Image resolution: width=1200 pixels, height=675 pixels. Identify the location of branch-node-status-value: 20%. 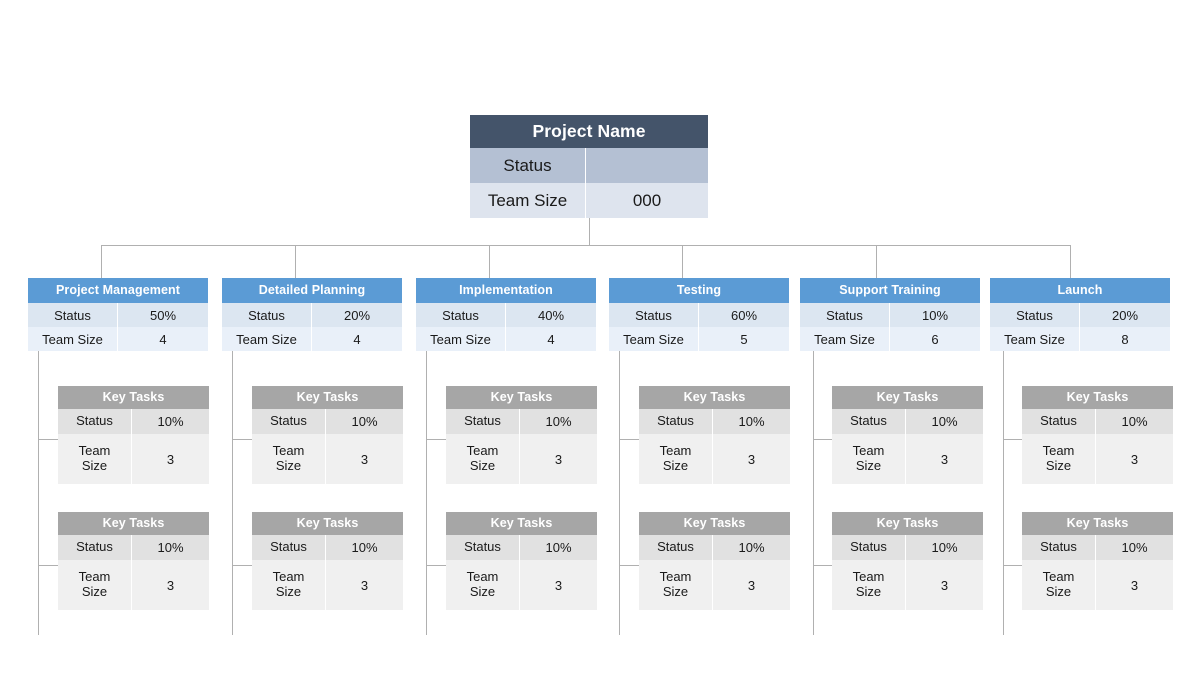
(1125, 315).